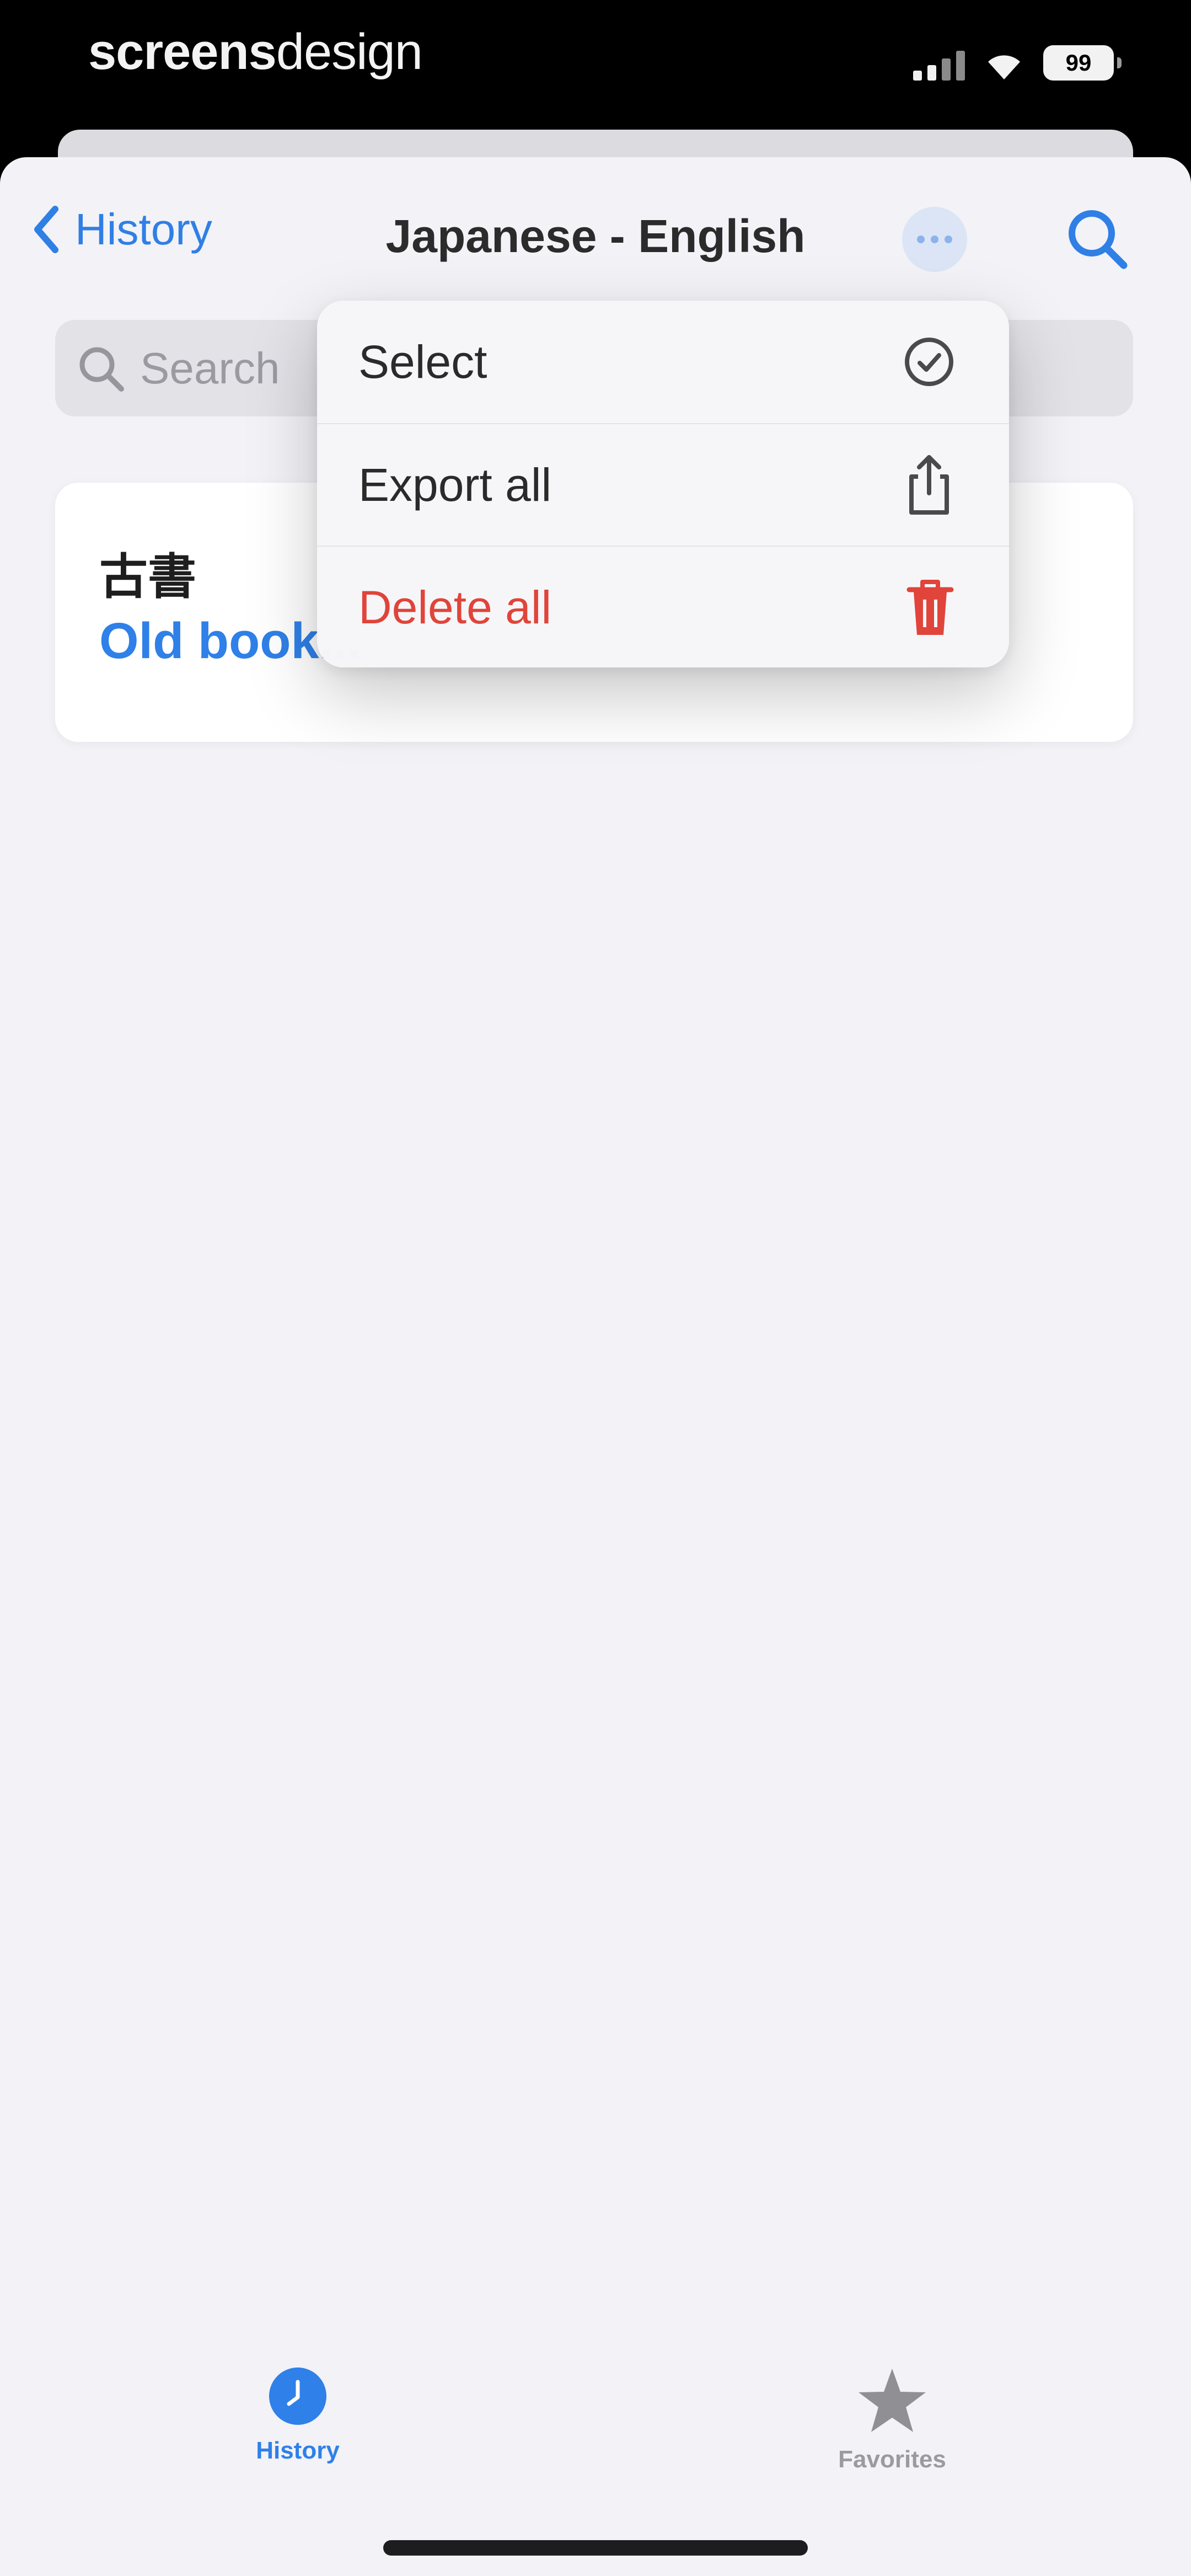  What do you see at coordinates (148, 576) in the screenshot?
I see `history-item-source: 古書` at bounding box center [148, 576].